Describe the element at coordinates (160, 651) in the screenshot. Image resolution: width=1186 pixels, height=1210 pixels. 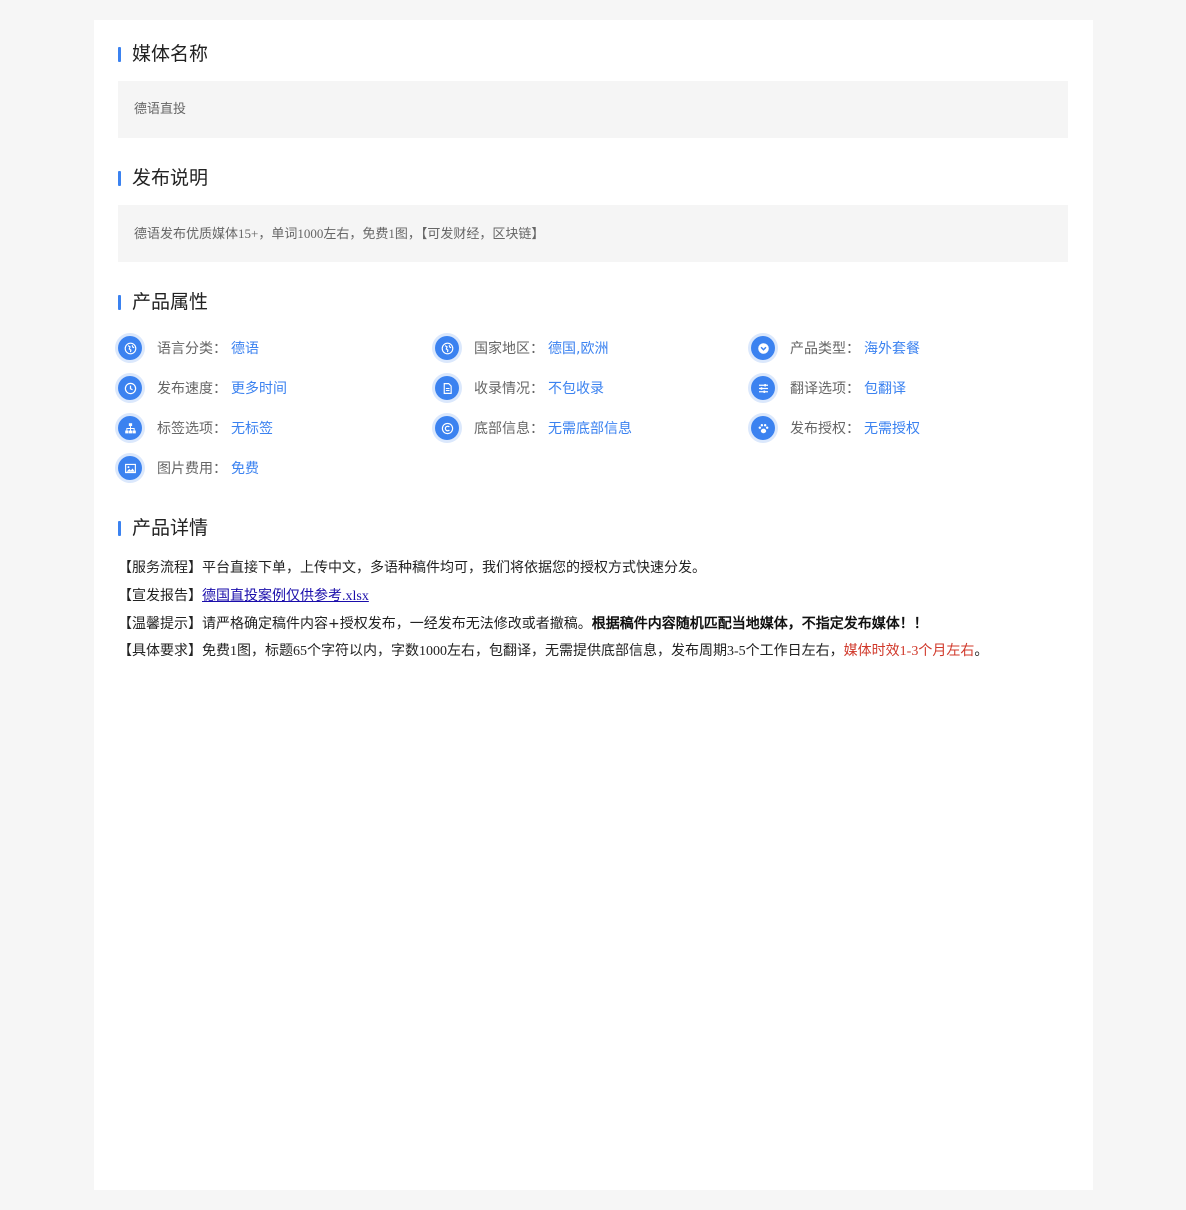
I see `detail-requirements-label: 【具体要求】` at that location.